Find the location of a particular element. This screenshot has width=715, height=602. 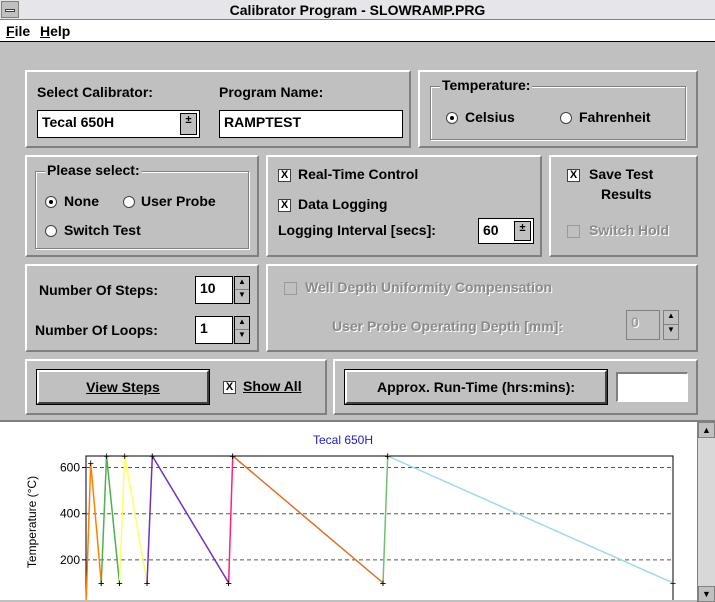

please-select-label: Please select: is located at coordinates (93, 170).